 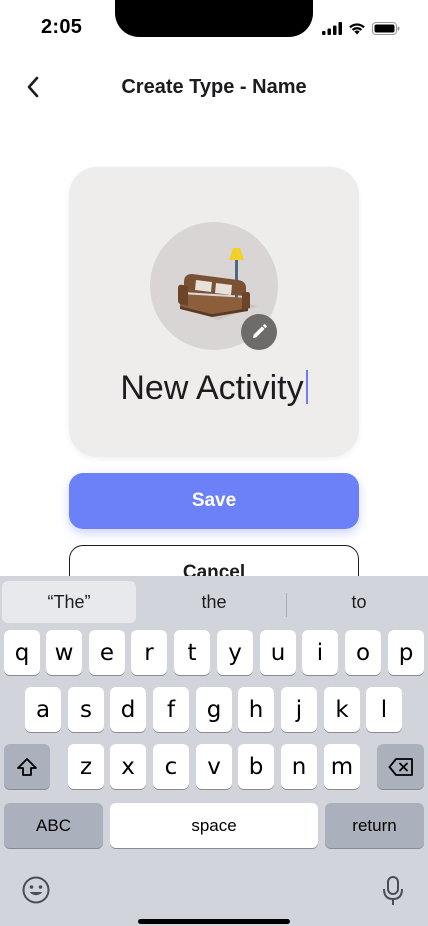 What do you see at coordinates (192, 652) in the screenshot?
I see `key-t: t` at bounding box center [192, 652].